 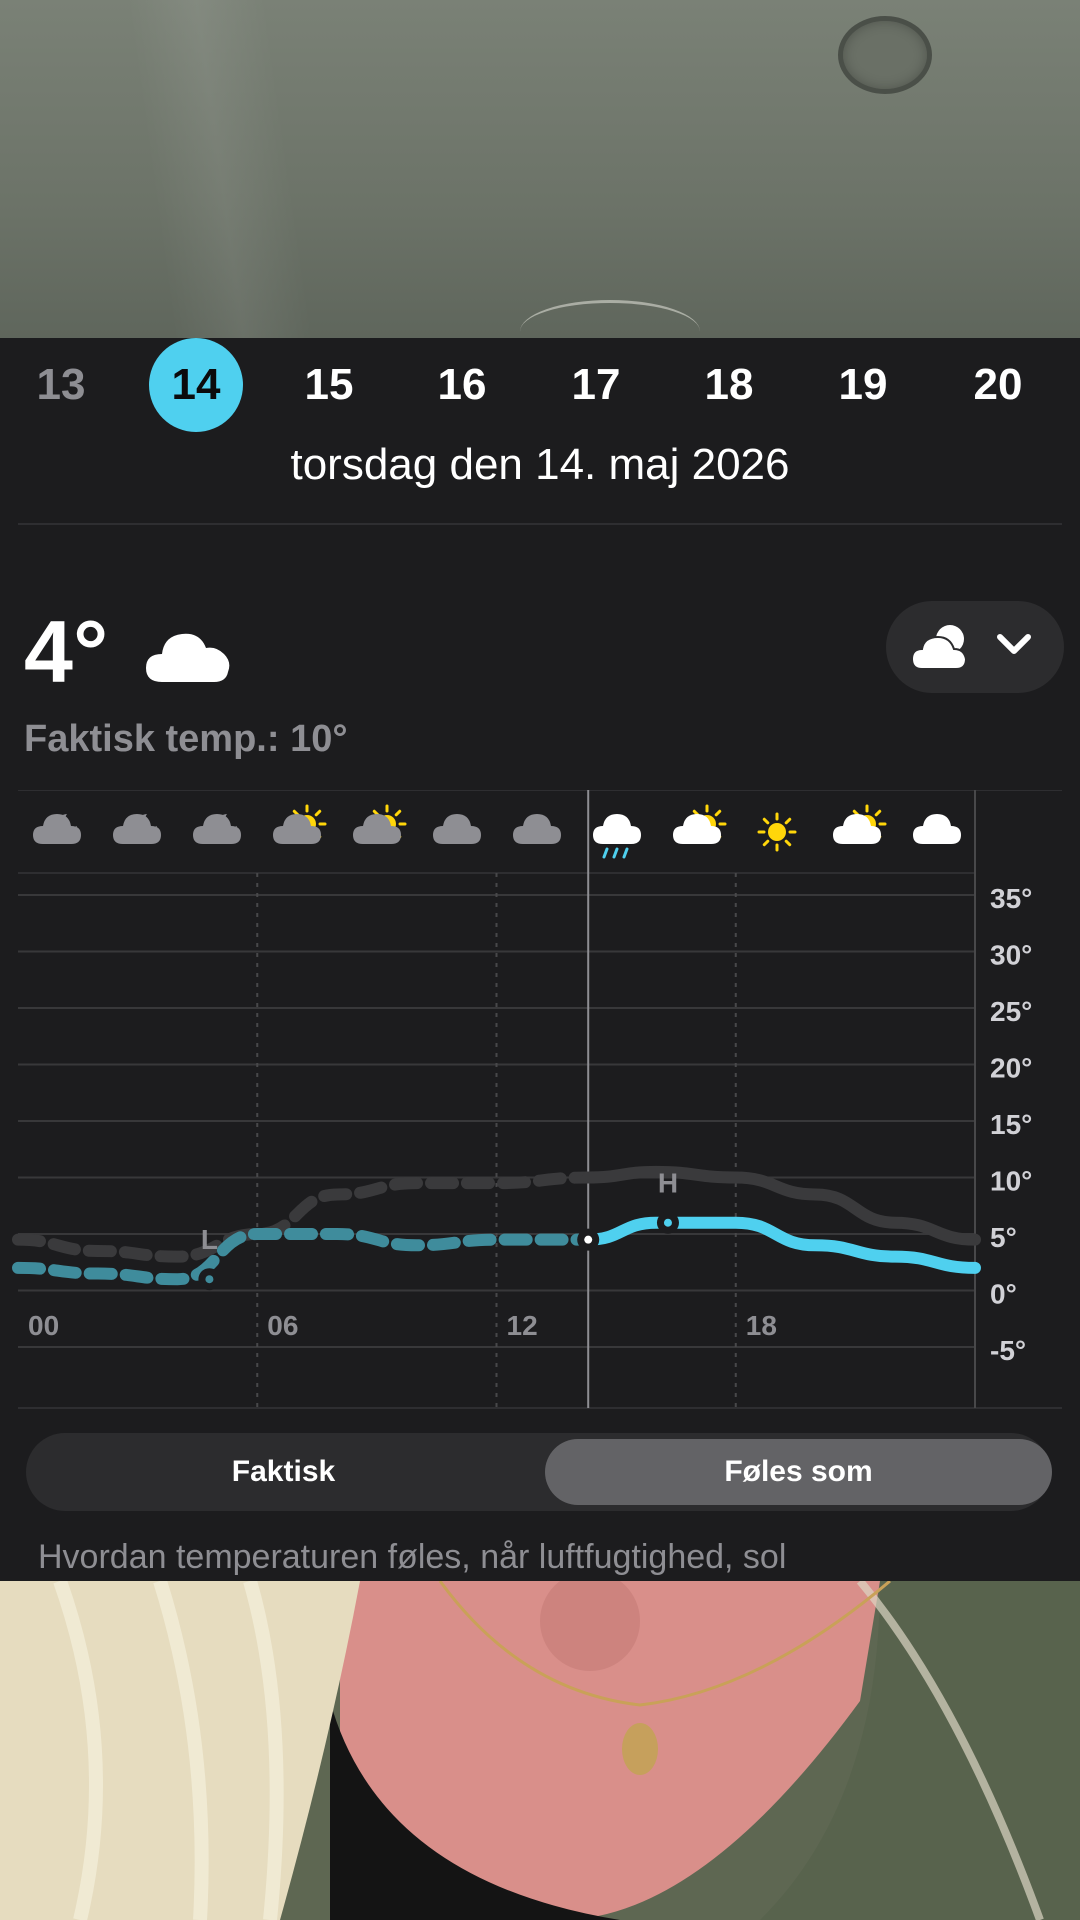 I want to click on full-date: torsdag den 14. maj 2026, so click(x=540, y=464).